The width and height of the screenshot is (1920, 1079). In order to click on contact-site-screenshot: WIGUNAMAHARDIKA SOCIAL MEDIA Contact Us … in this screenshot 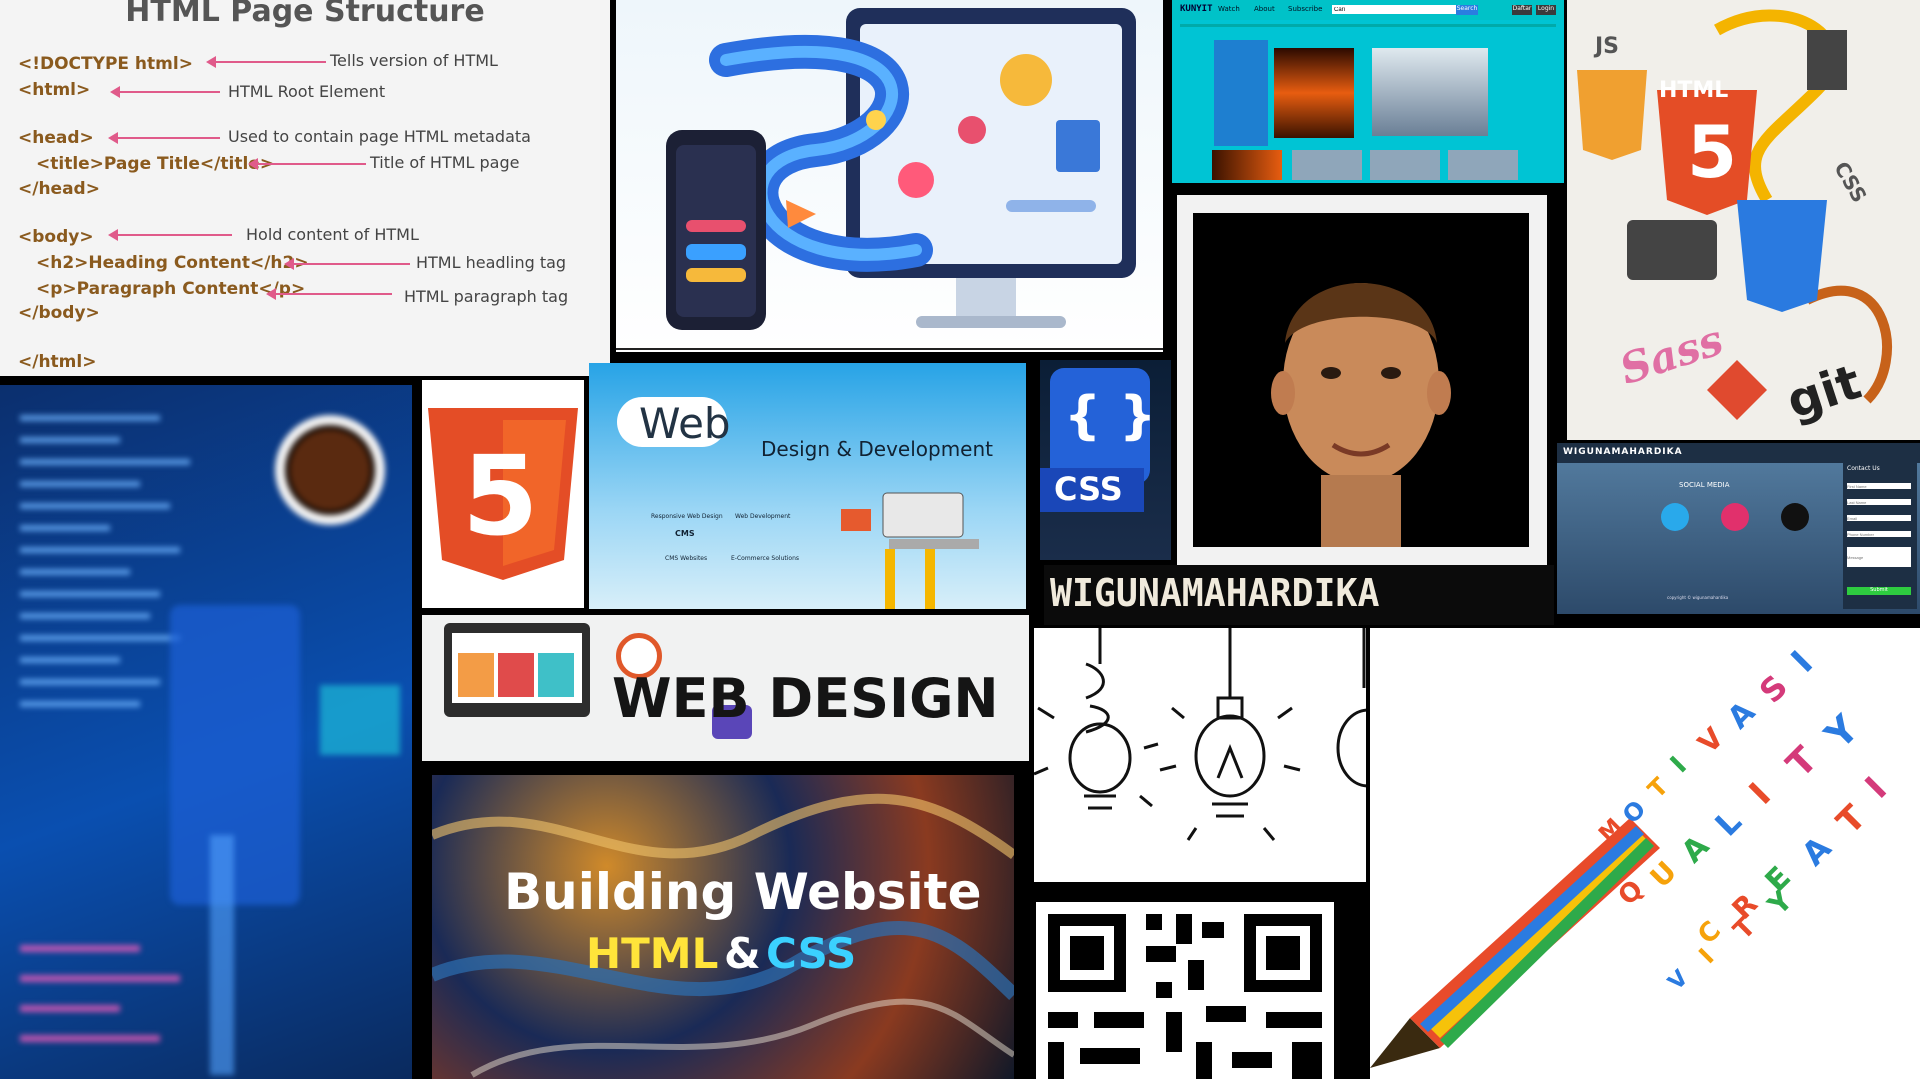, I will do `click(1738, 528)`.